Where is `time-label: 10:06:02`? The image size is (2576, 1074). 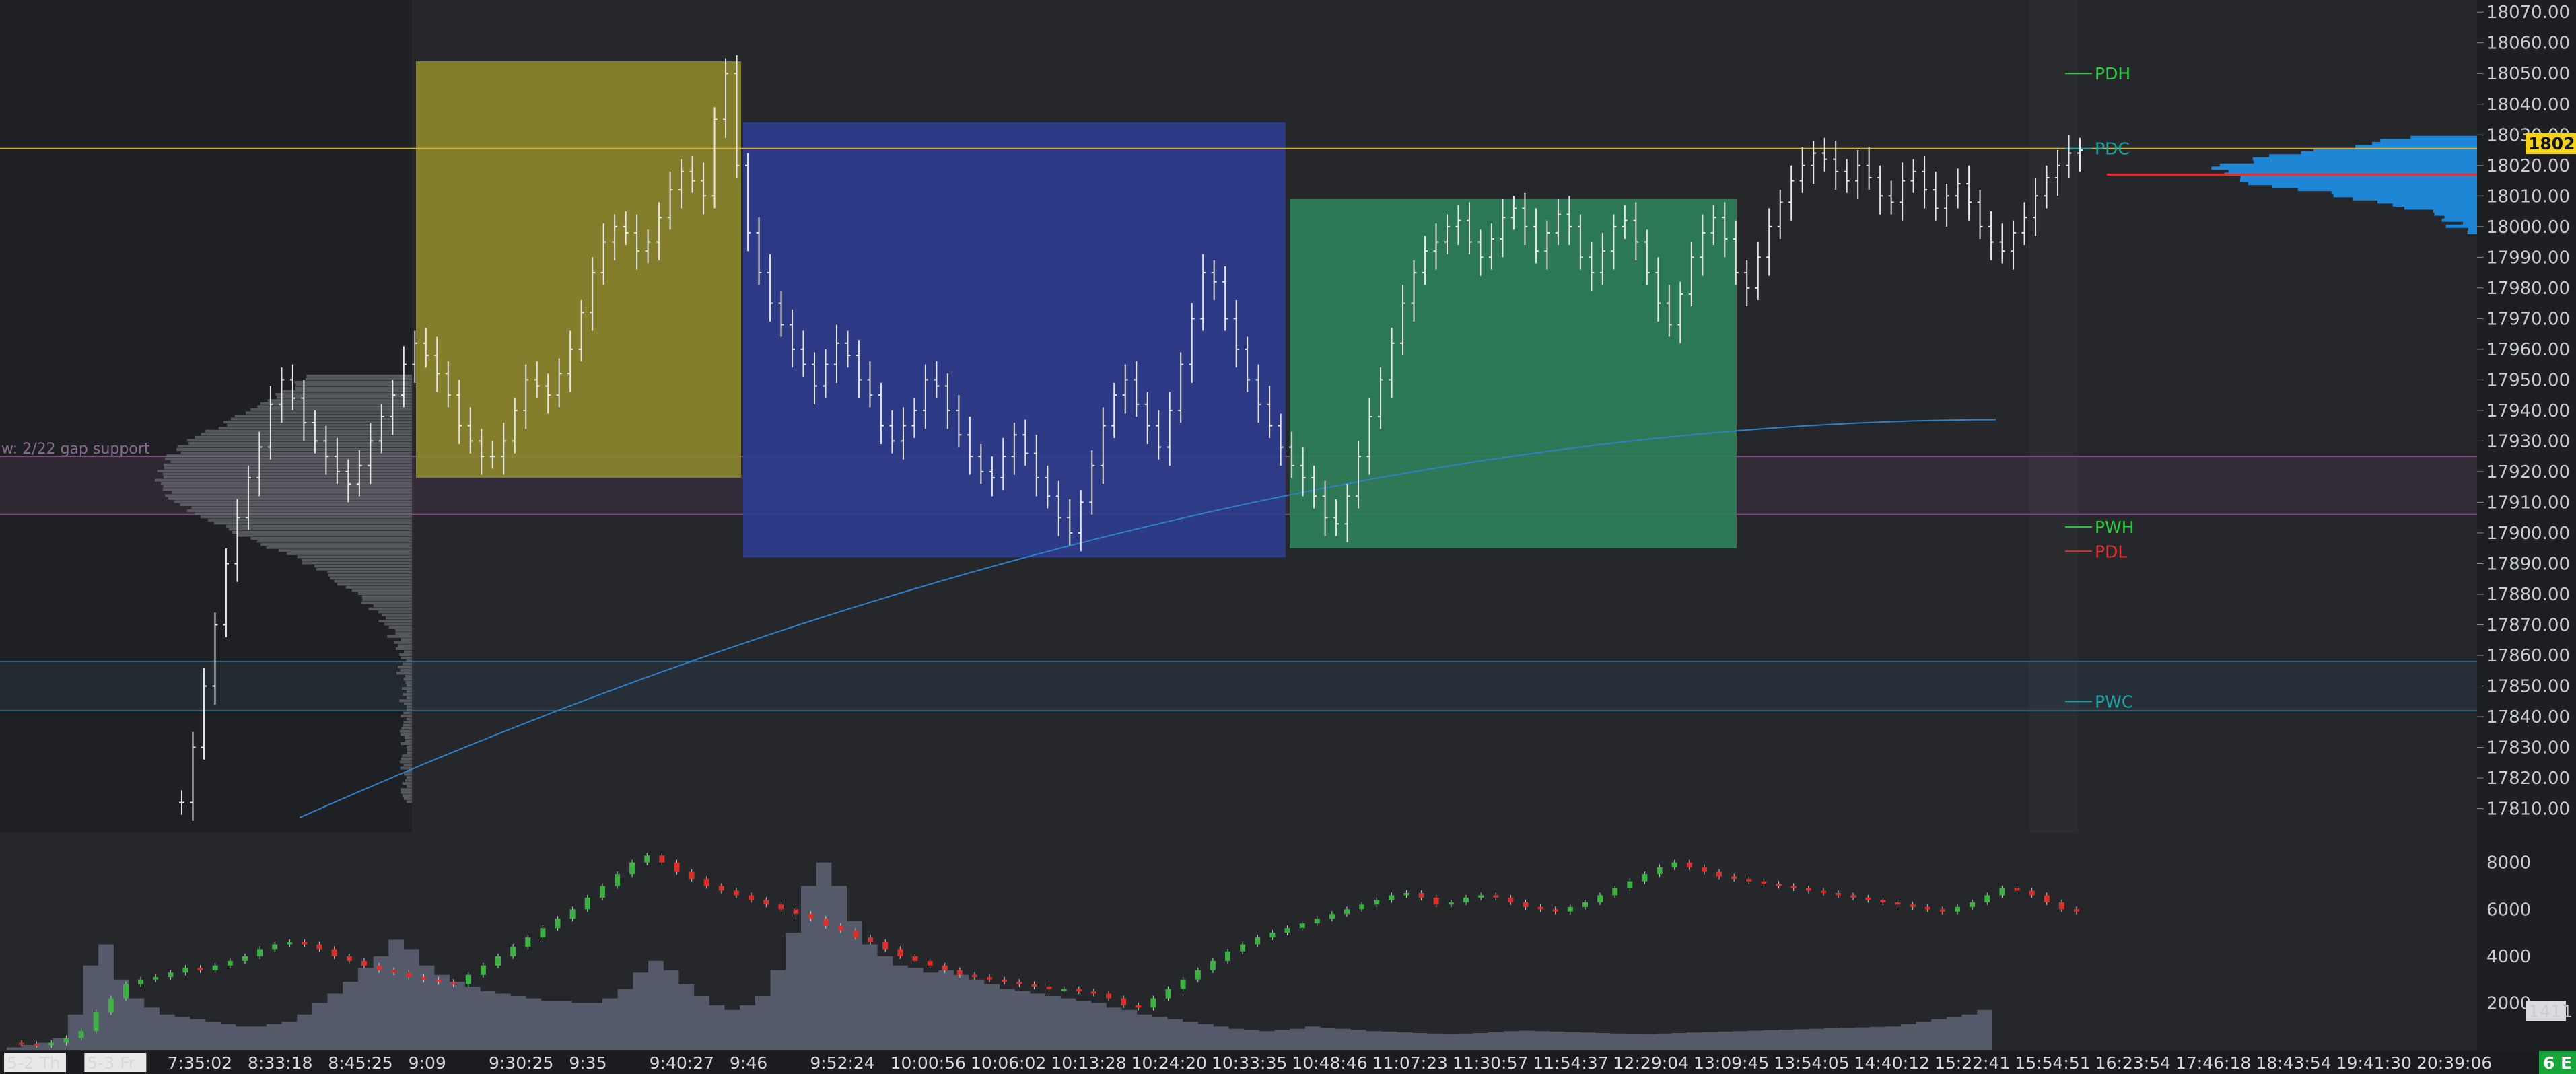 time-label: 10:06:02 is located at coordinates (1008, 1063).